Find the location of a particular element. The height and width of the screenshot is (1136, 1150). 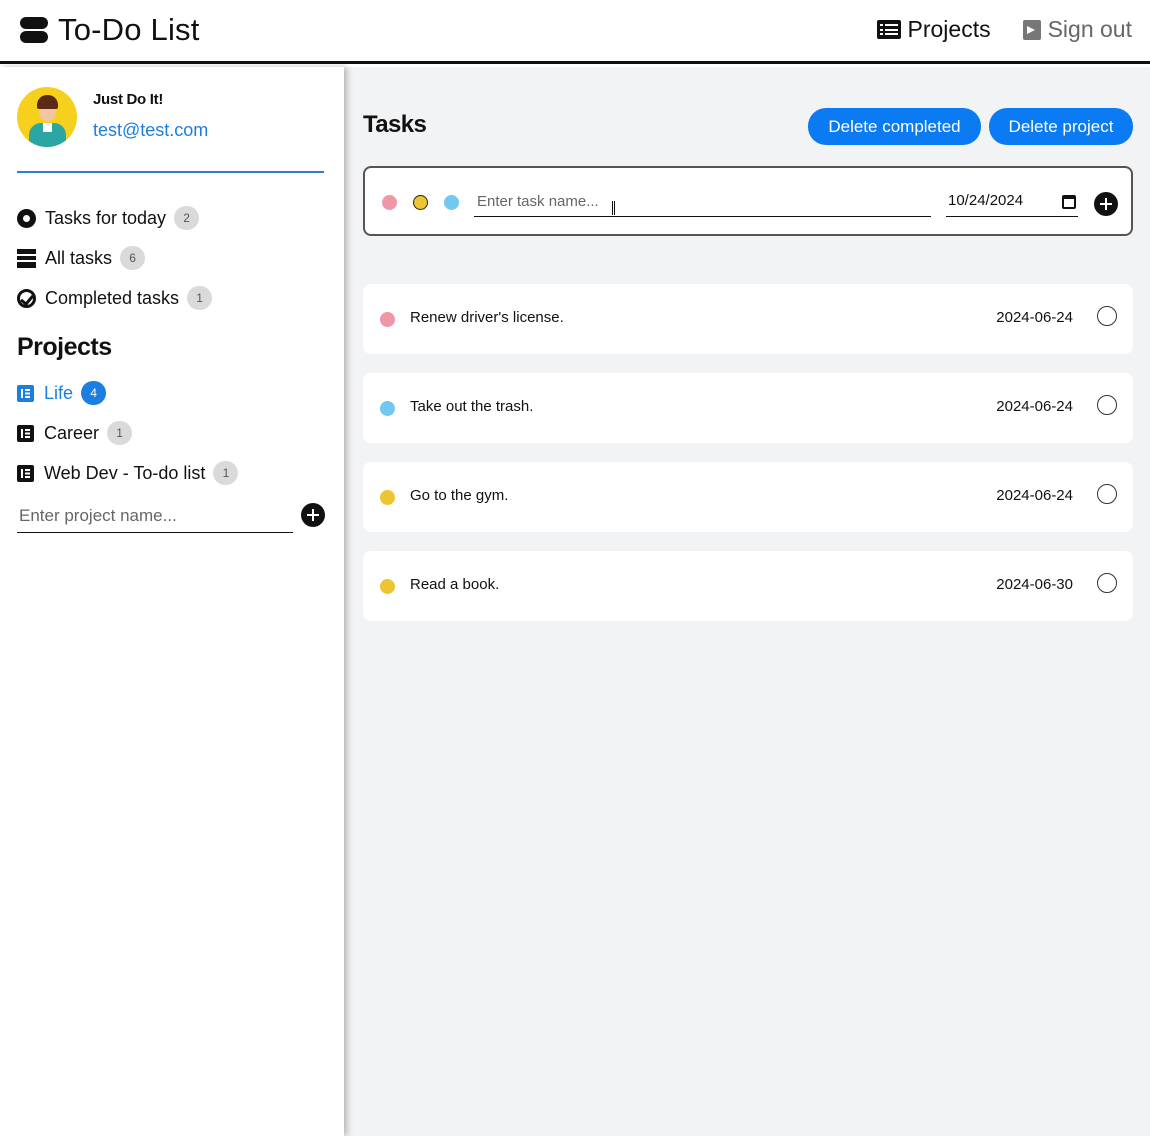

nav-projects-label: Projects is located at coordinates (949, 29).